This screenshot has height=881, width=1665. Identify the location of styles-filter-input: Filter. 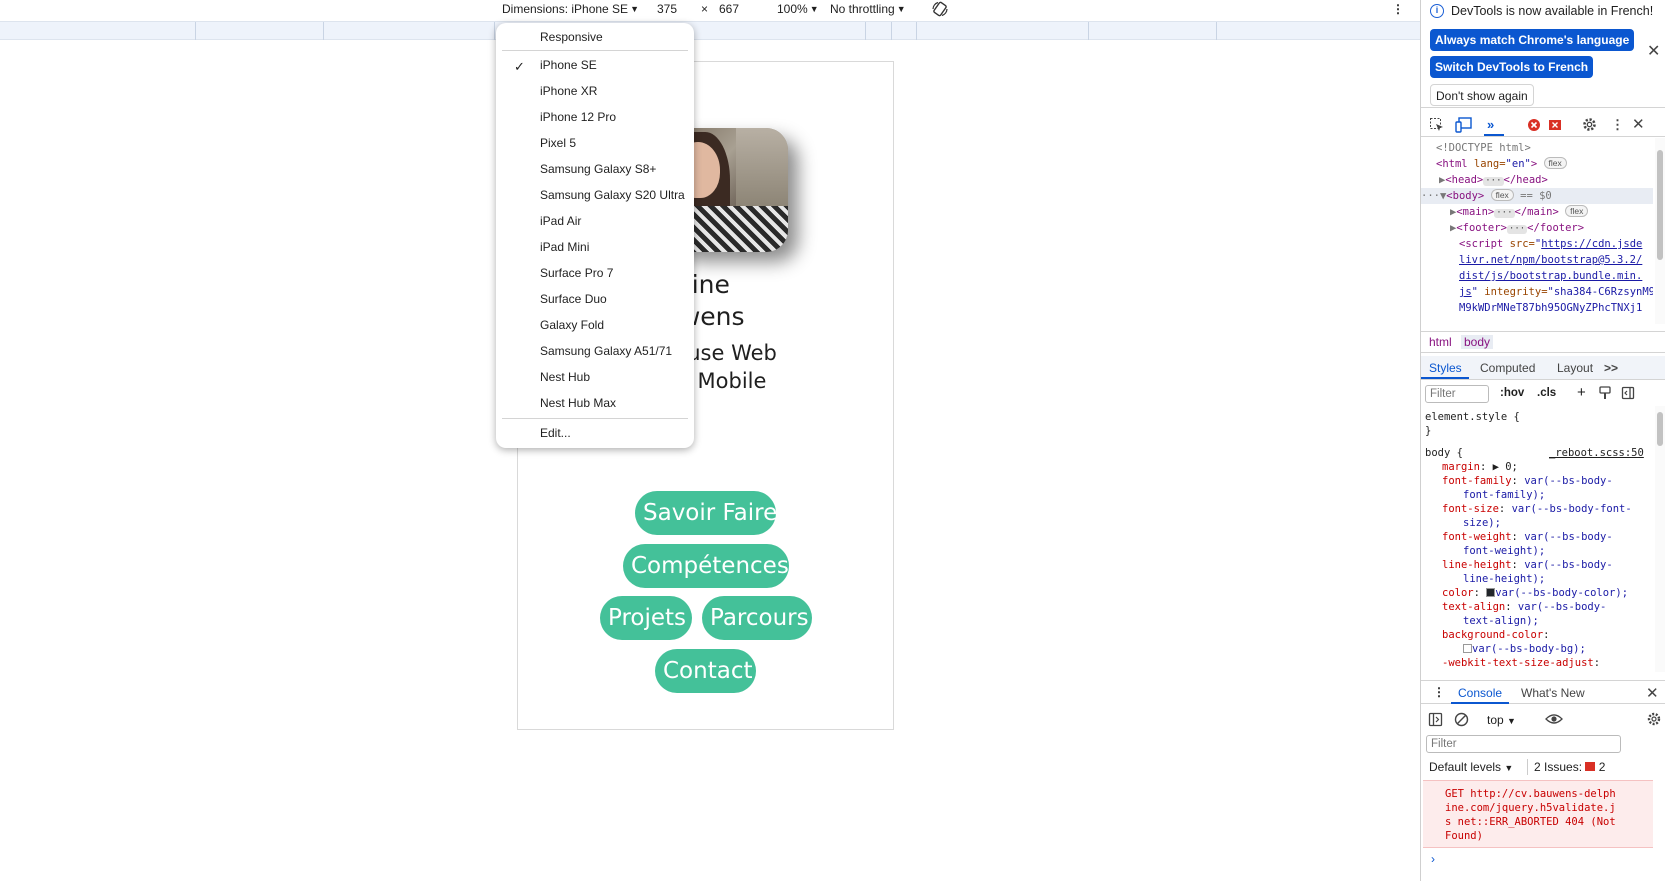
(1457, 394).